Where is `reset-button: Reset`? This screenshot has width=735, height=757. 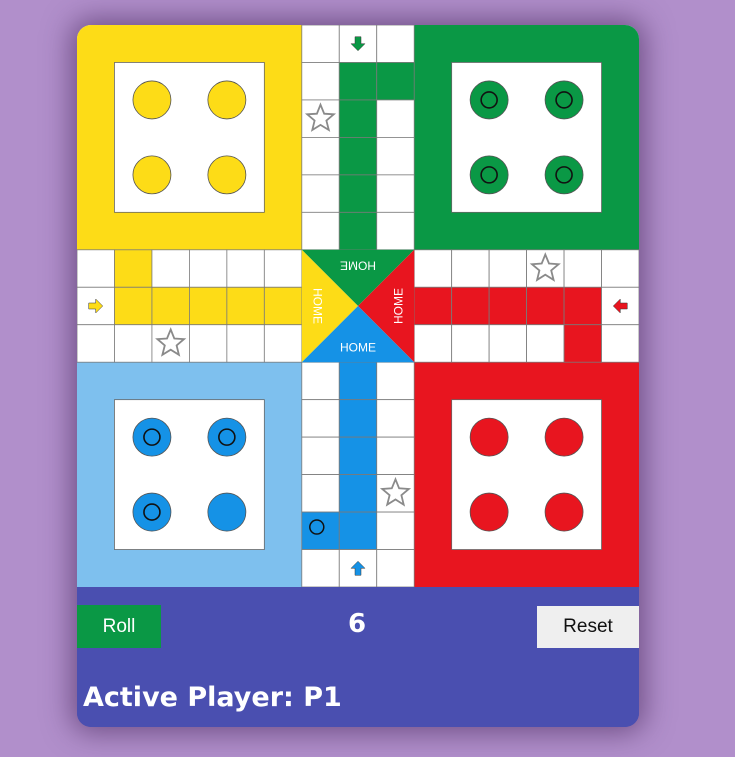
reset-button: Reset is located at coordinates (588, 627).